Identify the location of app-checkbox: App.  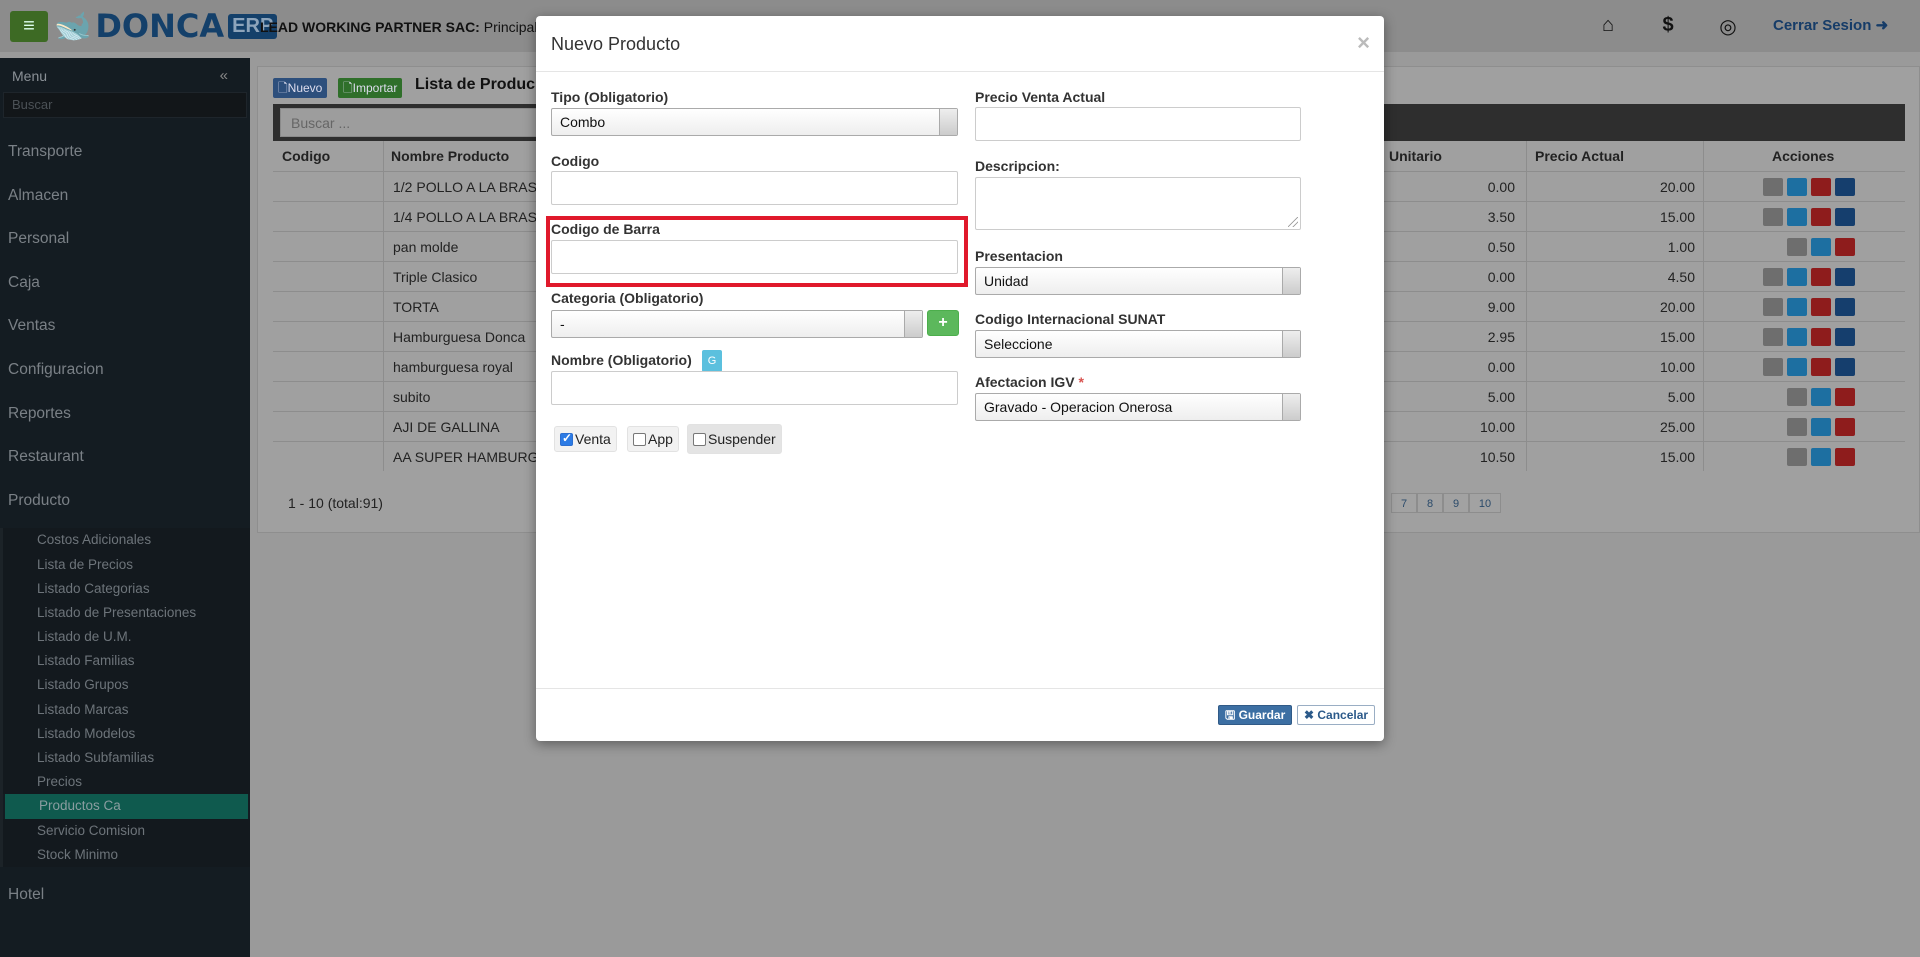
(653, 439).